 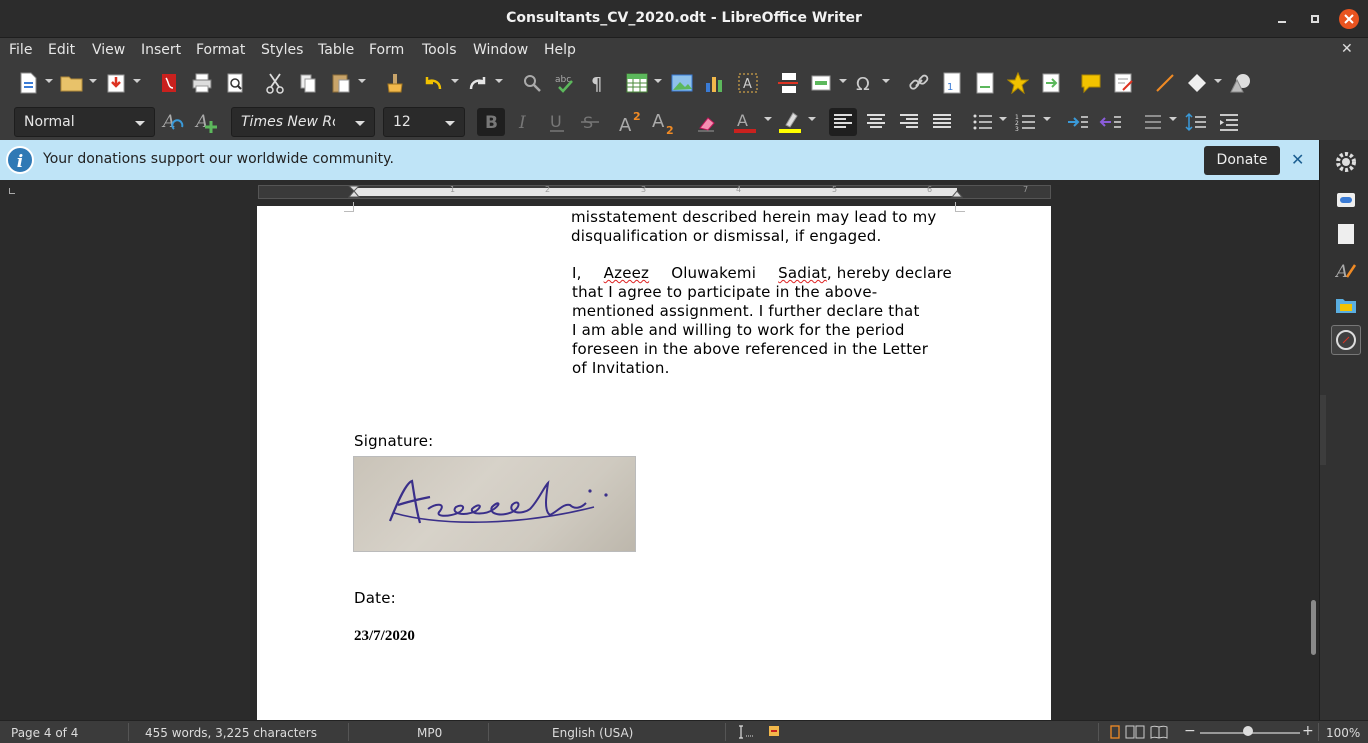 I want to click on paragraph-style-combo: Normal, so click(x=84, y=122).